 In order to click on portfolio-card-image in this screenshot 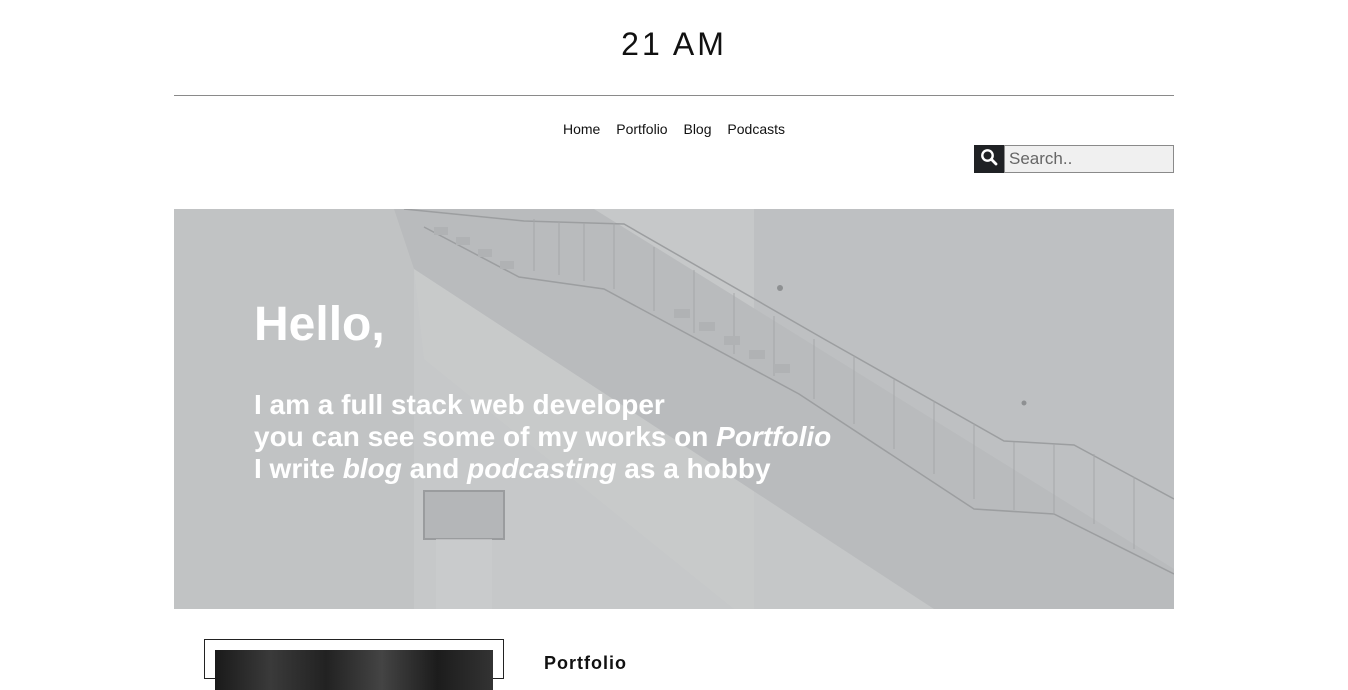, I will do `click(354, 670)`.